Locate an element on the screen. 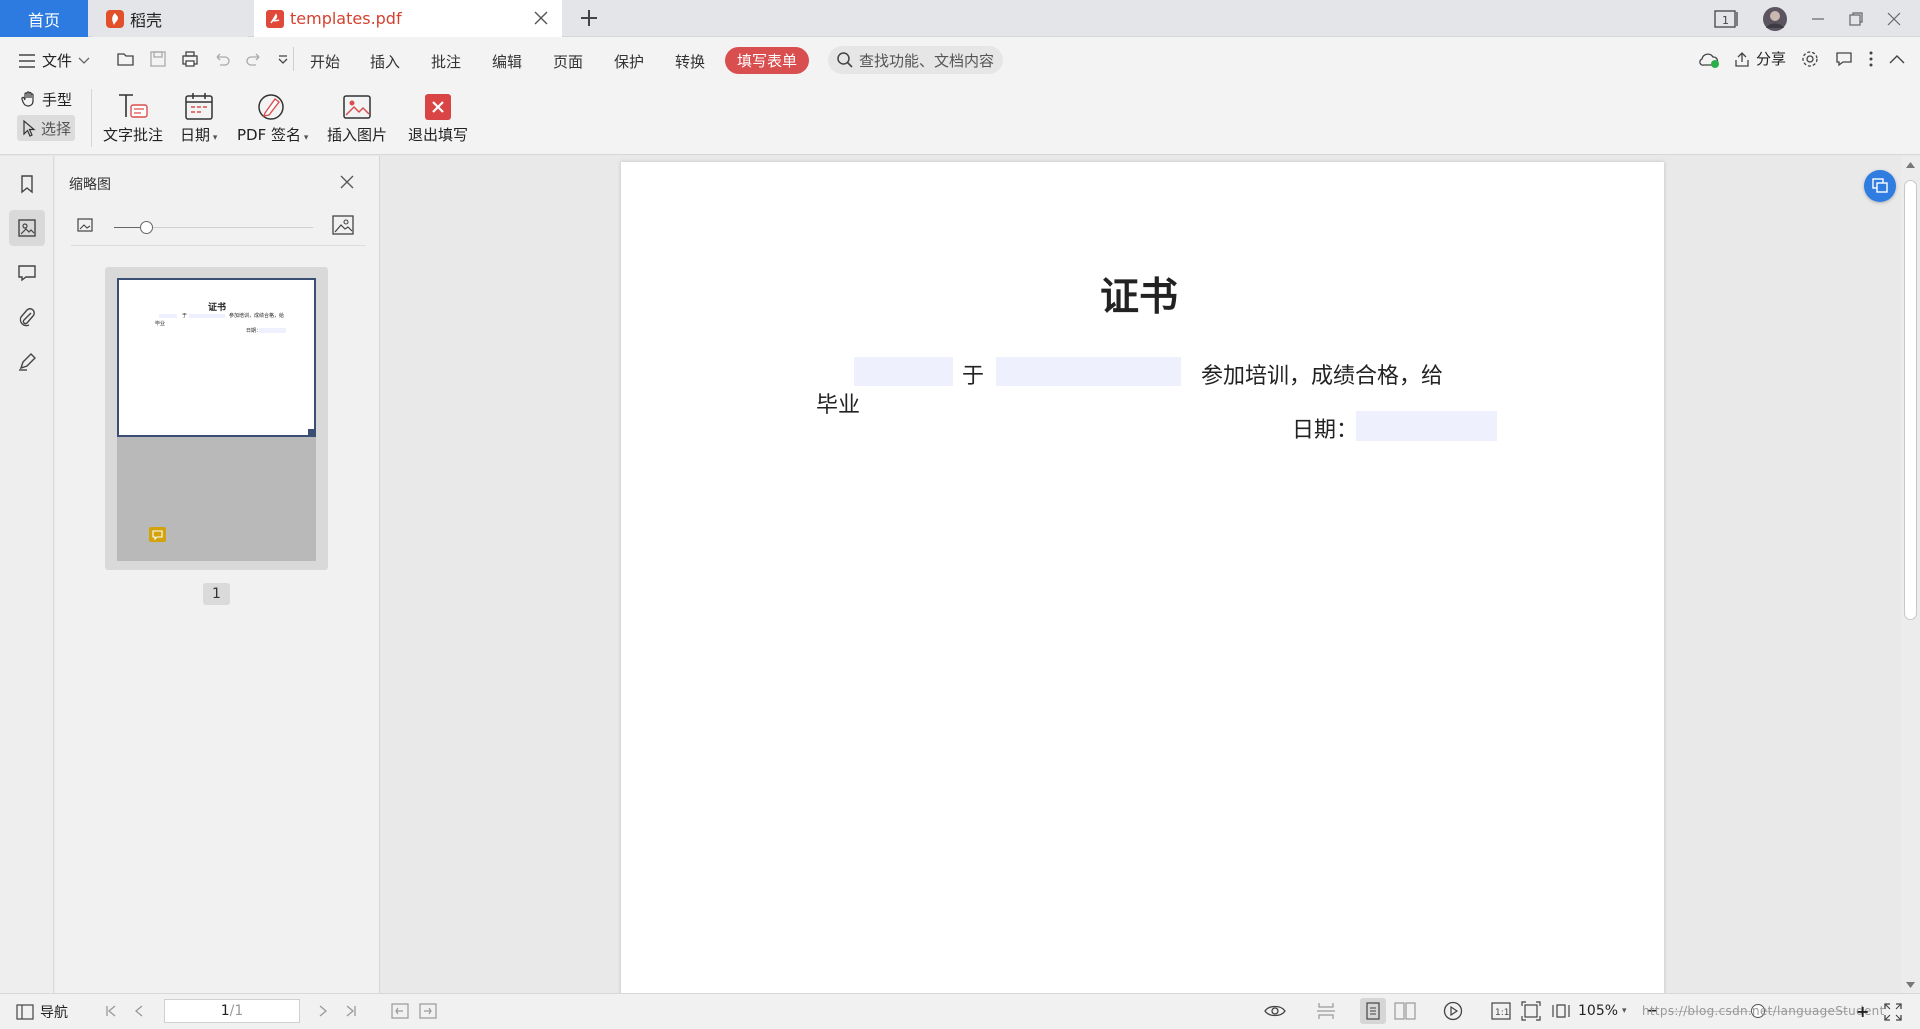 This screenshot has width=1920, height=1029. viewport-resize-handle is located at coordinates (311, 432).